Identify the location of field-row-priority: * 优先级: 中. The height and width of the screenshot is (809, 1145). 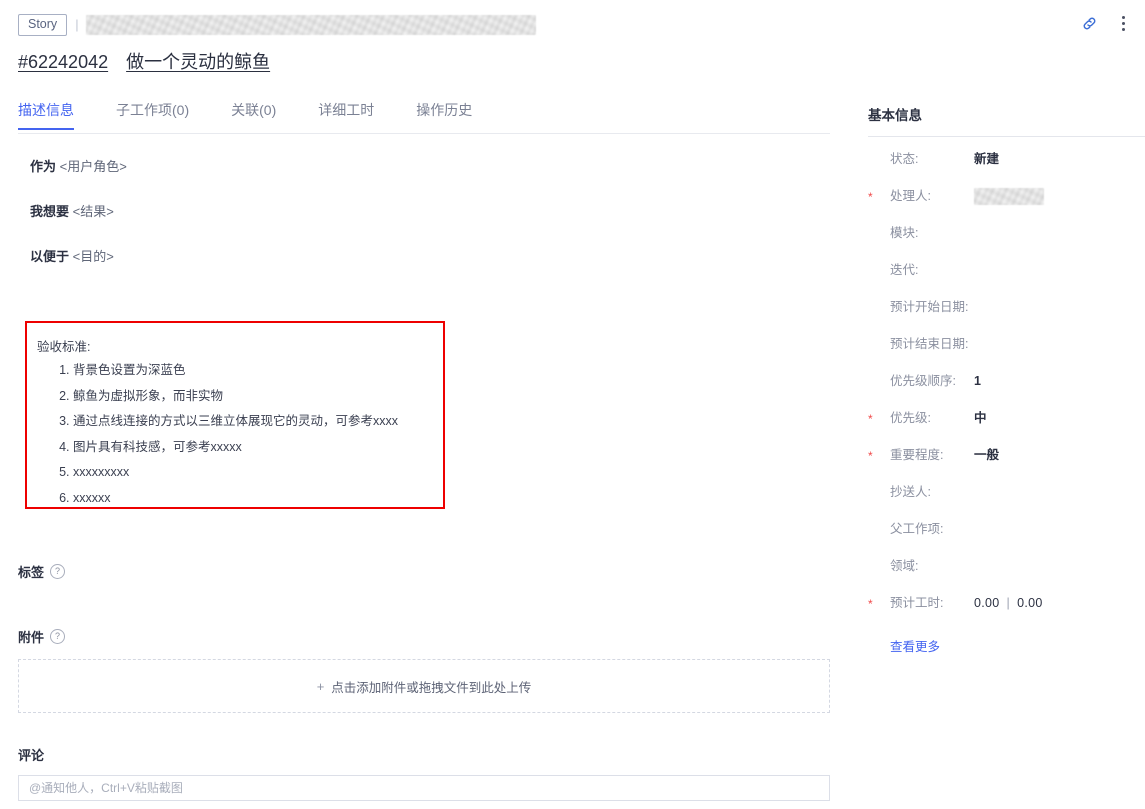
(1006, 428).